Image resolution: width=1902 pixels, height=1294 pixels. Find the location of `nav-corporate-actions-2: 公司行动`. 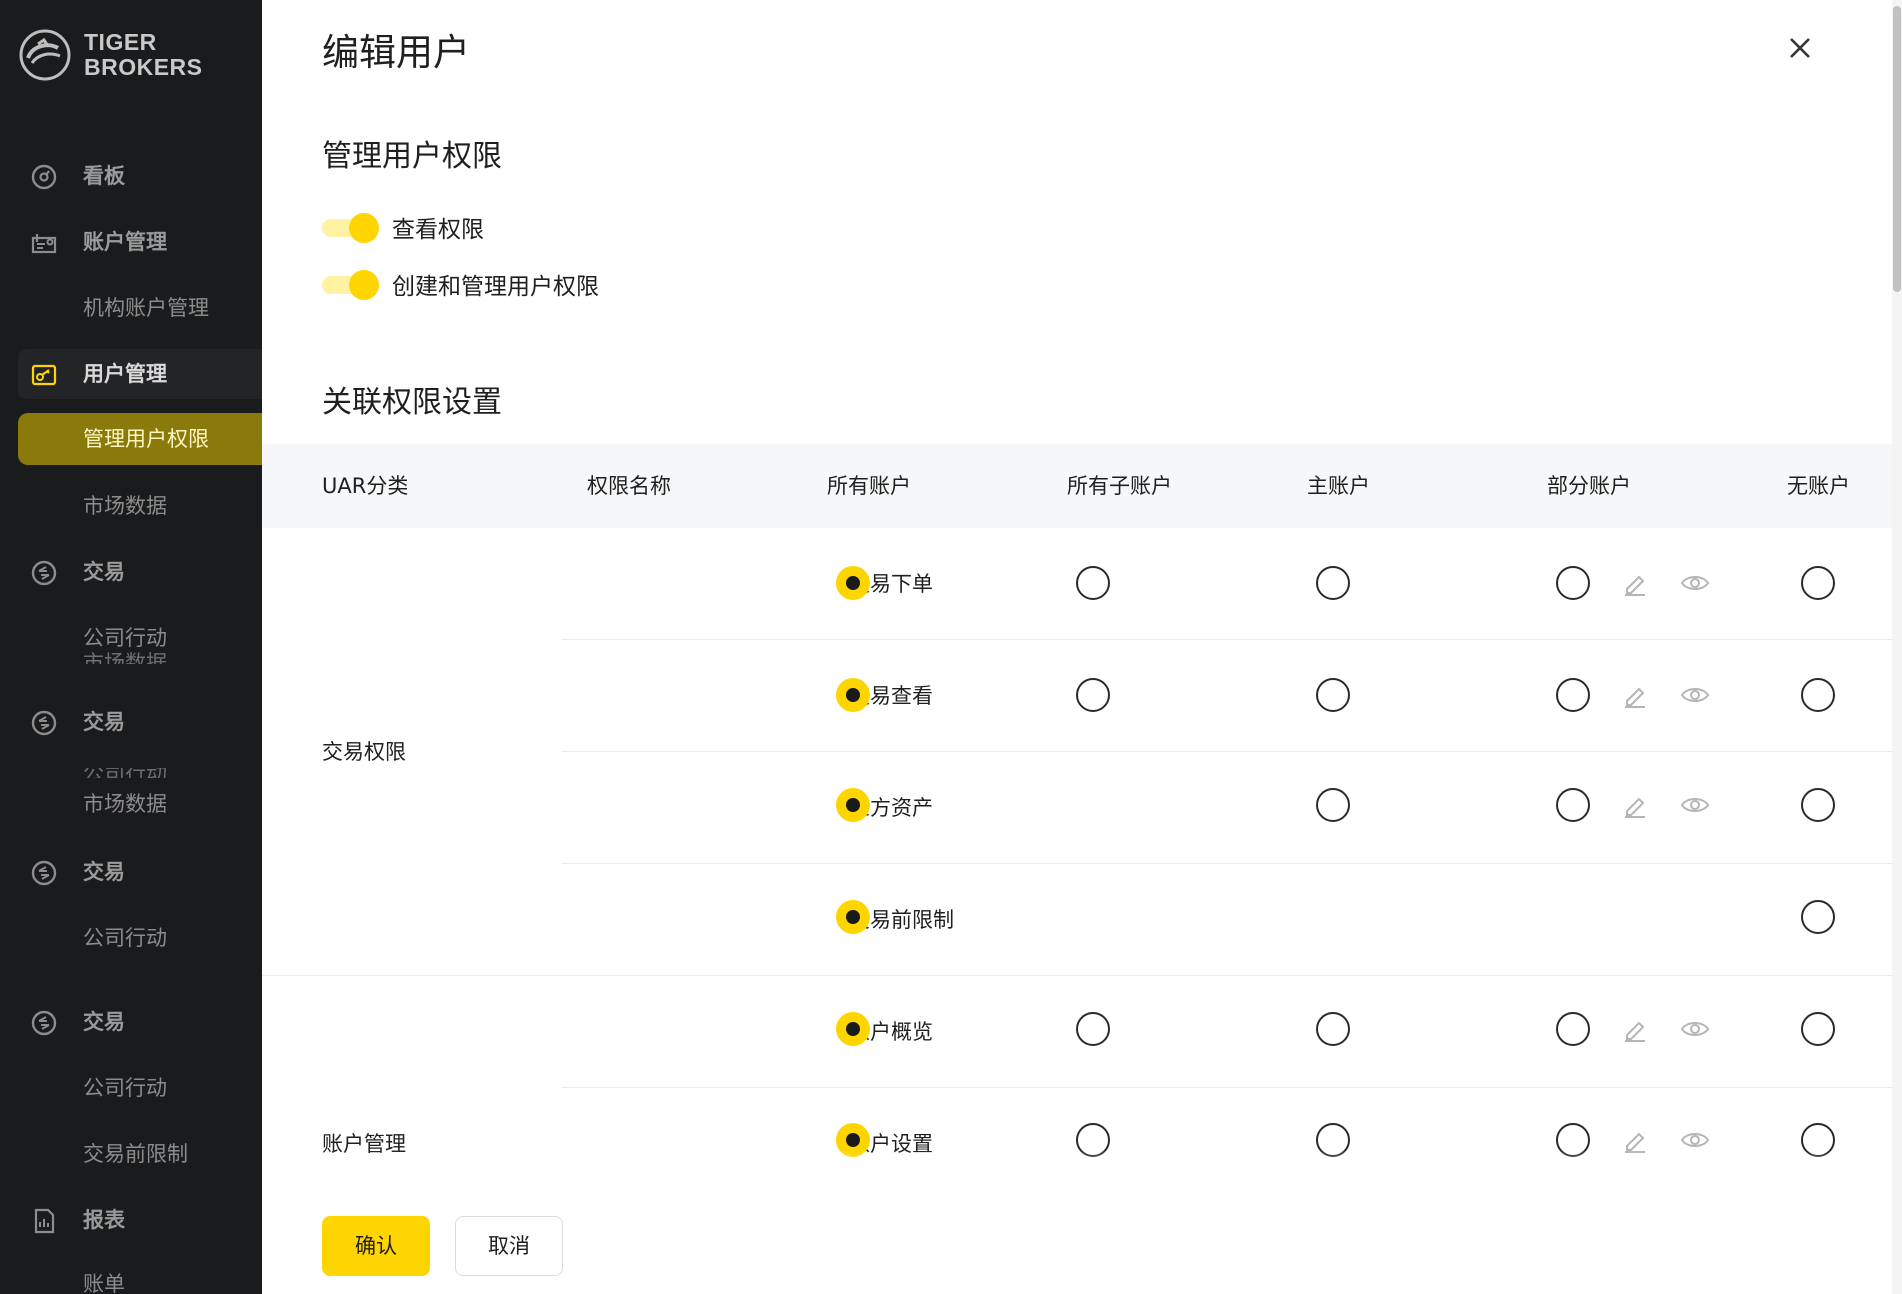

nav-corporate-actions-2: 公司行动 is located at coordinates (131, 938).